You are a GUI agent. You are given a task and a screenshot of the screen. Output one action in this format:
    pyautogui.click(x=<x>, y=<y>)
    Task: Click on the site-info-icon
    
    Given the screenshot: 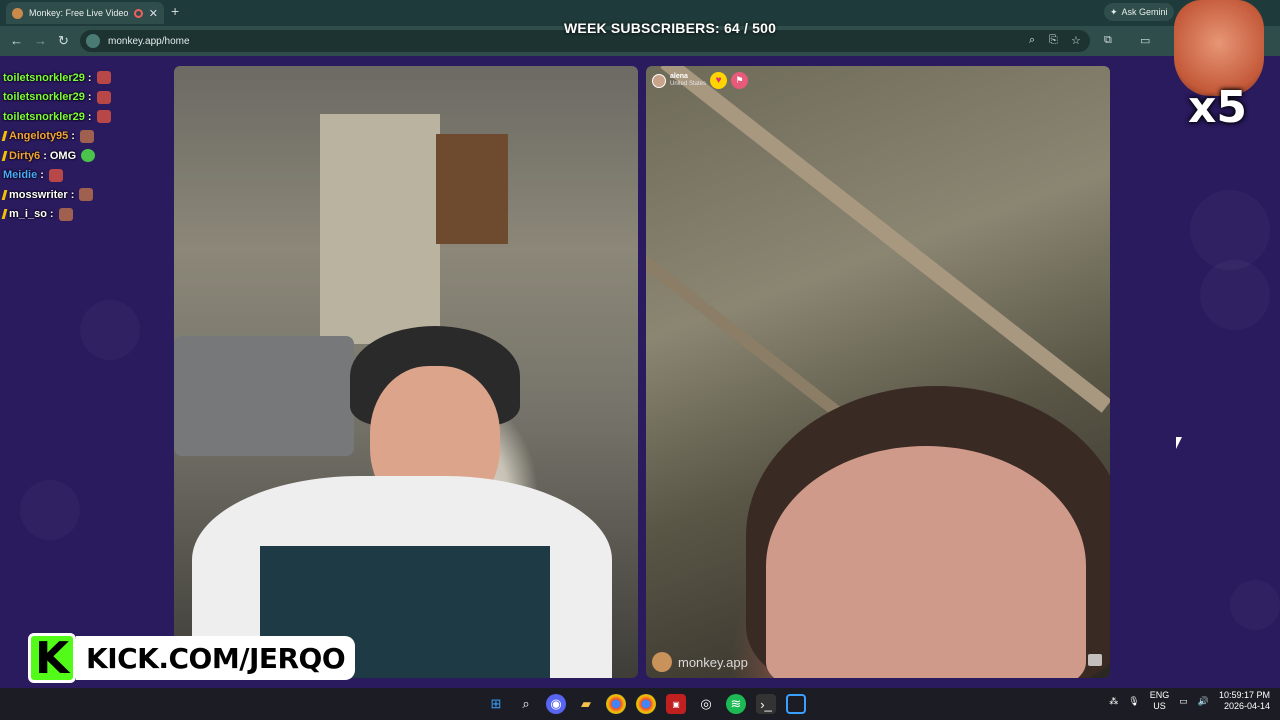 What is the action you would take?
    pyautogui.click(x=93, y=41)
    